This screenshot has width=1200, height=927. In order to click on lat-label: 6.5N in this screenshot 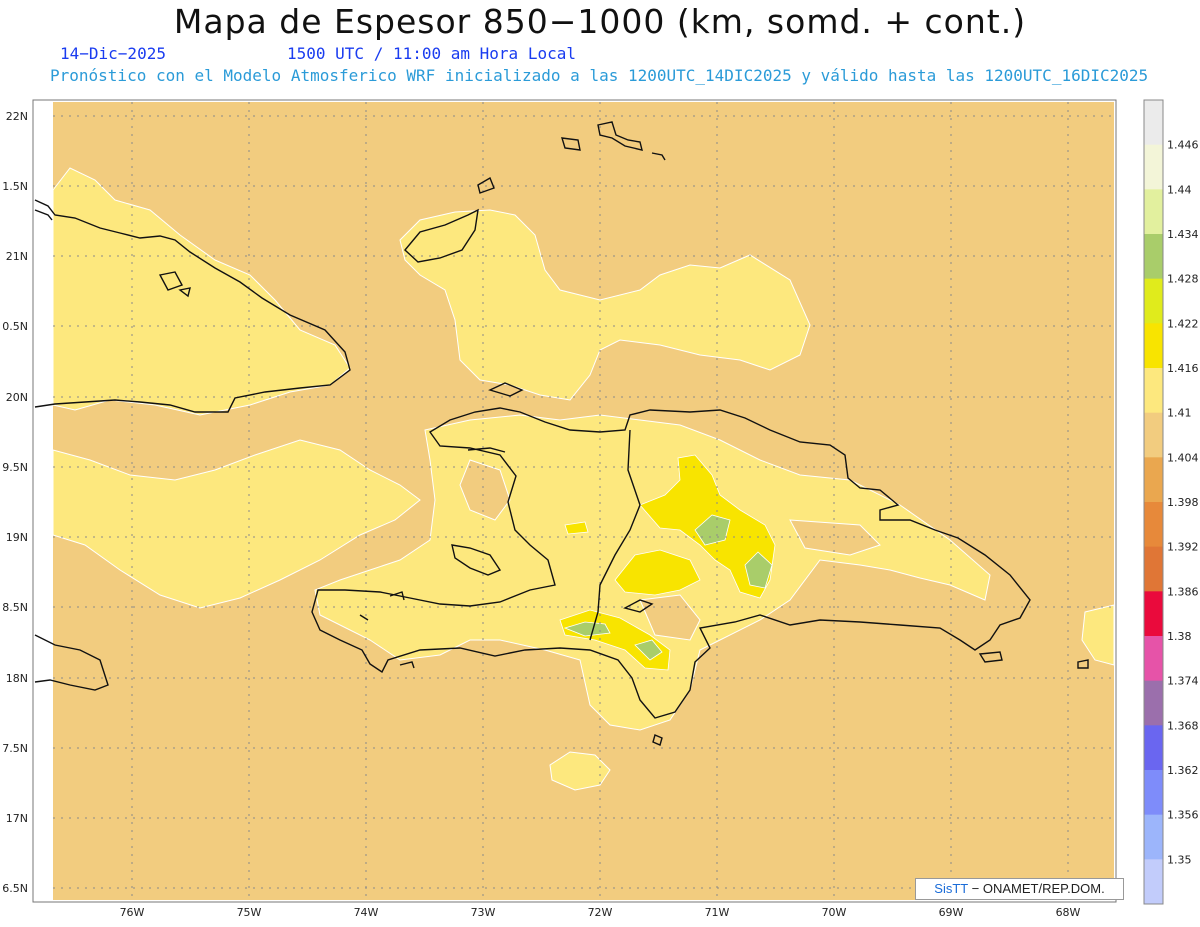, I will do `click(15, 888)`.